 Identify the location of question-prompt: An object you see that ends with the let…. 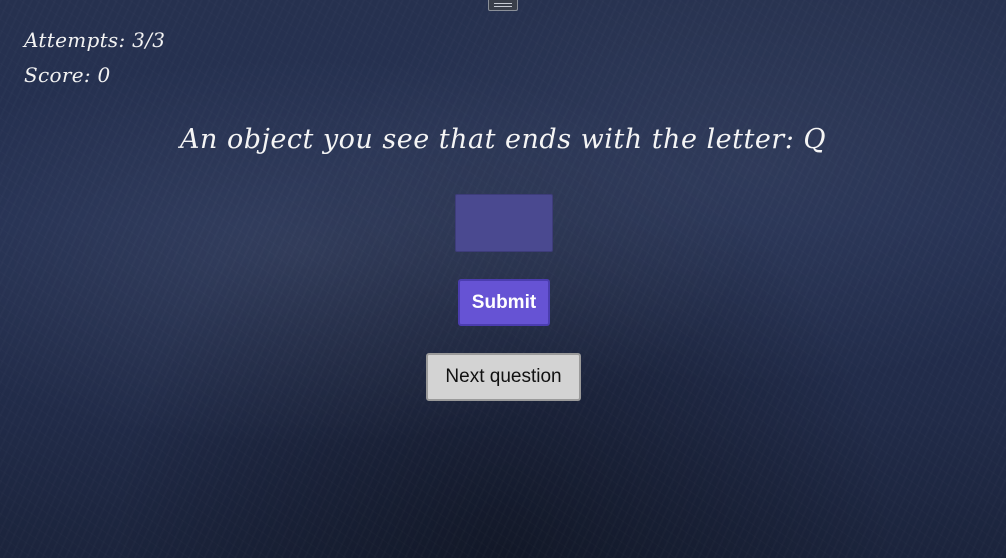
(503, 139).